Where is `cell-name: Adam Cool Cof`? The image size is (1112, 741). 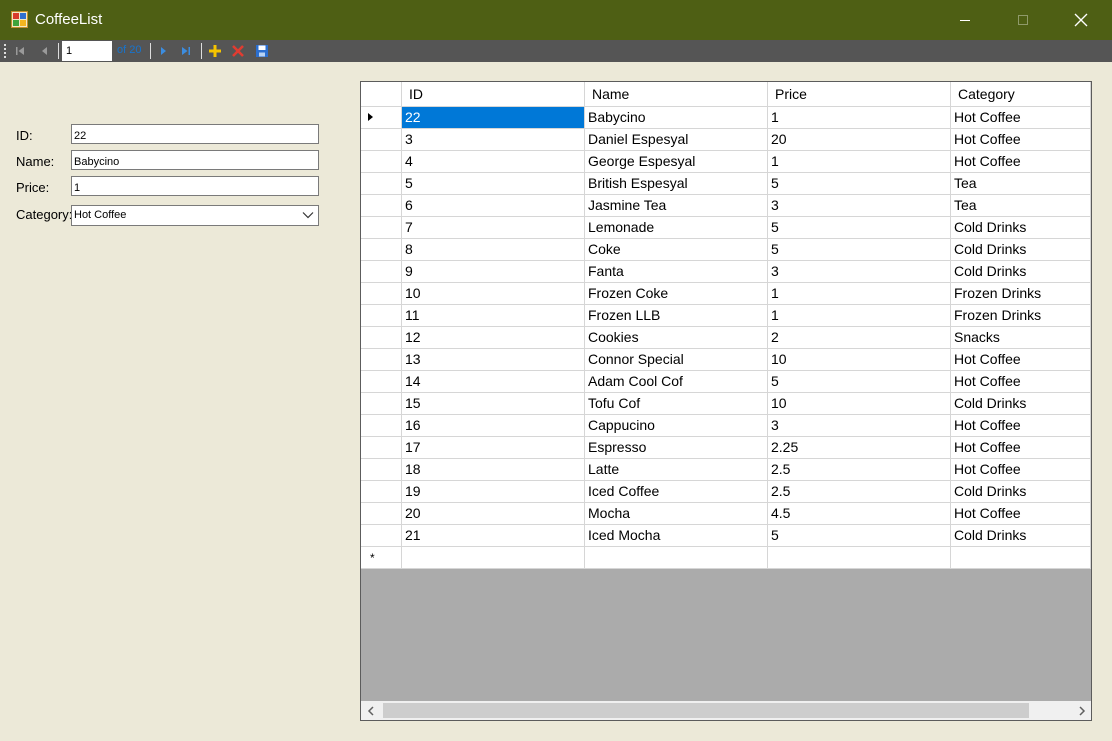 cell-name: Adam Cool Cof is located at coordinates (676, 382).